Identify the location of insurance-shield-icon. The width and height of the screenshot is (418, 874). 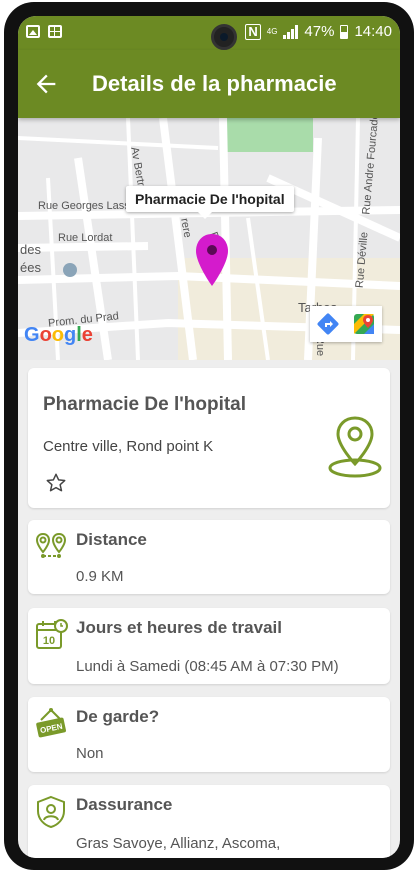
(51, 812).